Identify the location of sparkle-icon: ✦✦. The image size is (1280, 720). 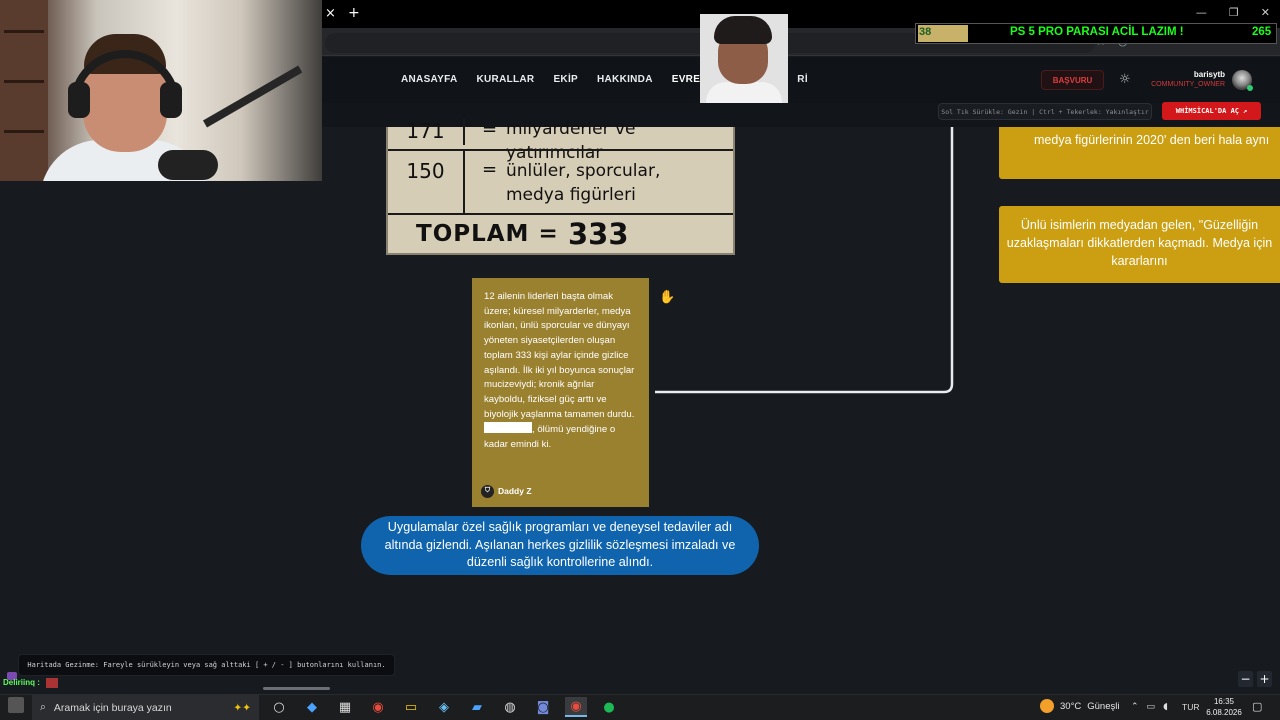
(242, 707).